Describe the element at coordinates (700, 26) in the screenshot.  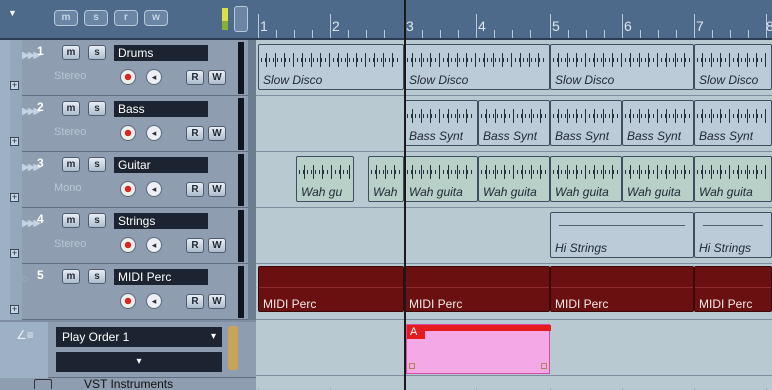
I see `ruler-bar-7: 7` at that location.